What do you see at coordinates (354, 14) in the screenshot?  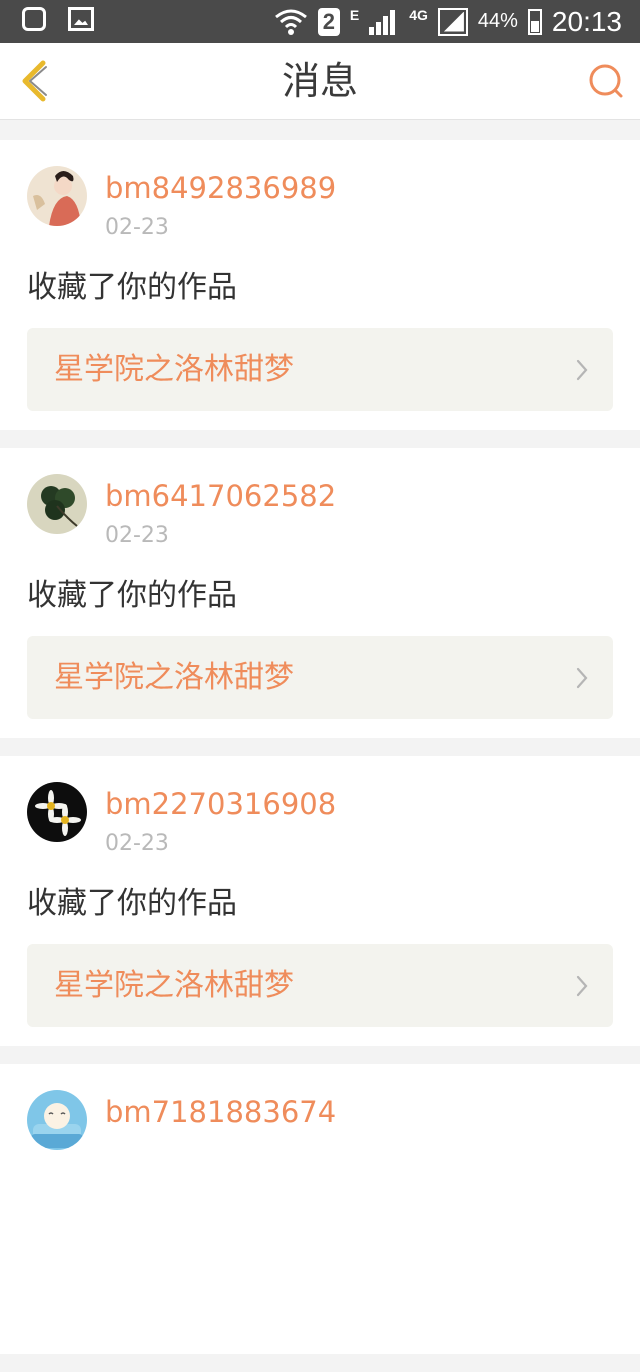 I see `edge-label: E` at bounding box center [354, 14].